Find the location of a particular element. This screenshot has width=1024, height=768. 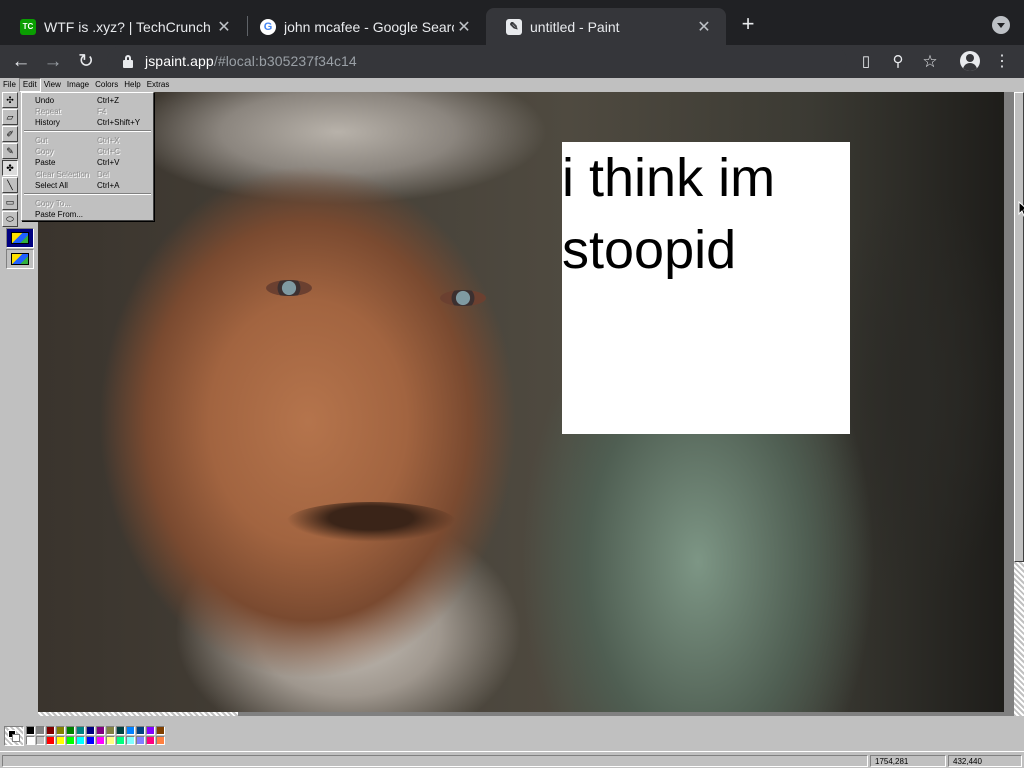

color-box is located at coordinates (512, 736).